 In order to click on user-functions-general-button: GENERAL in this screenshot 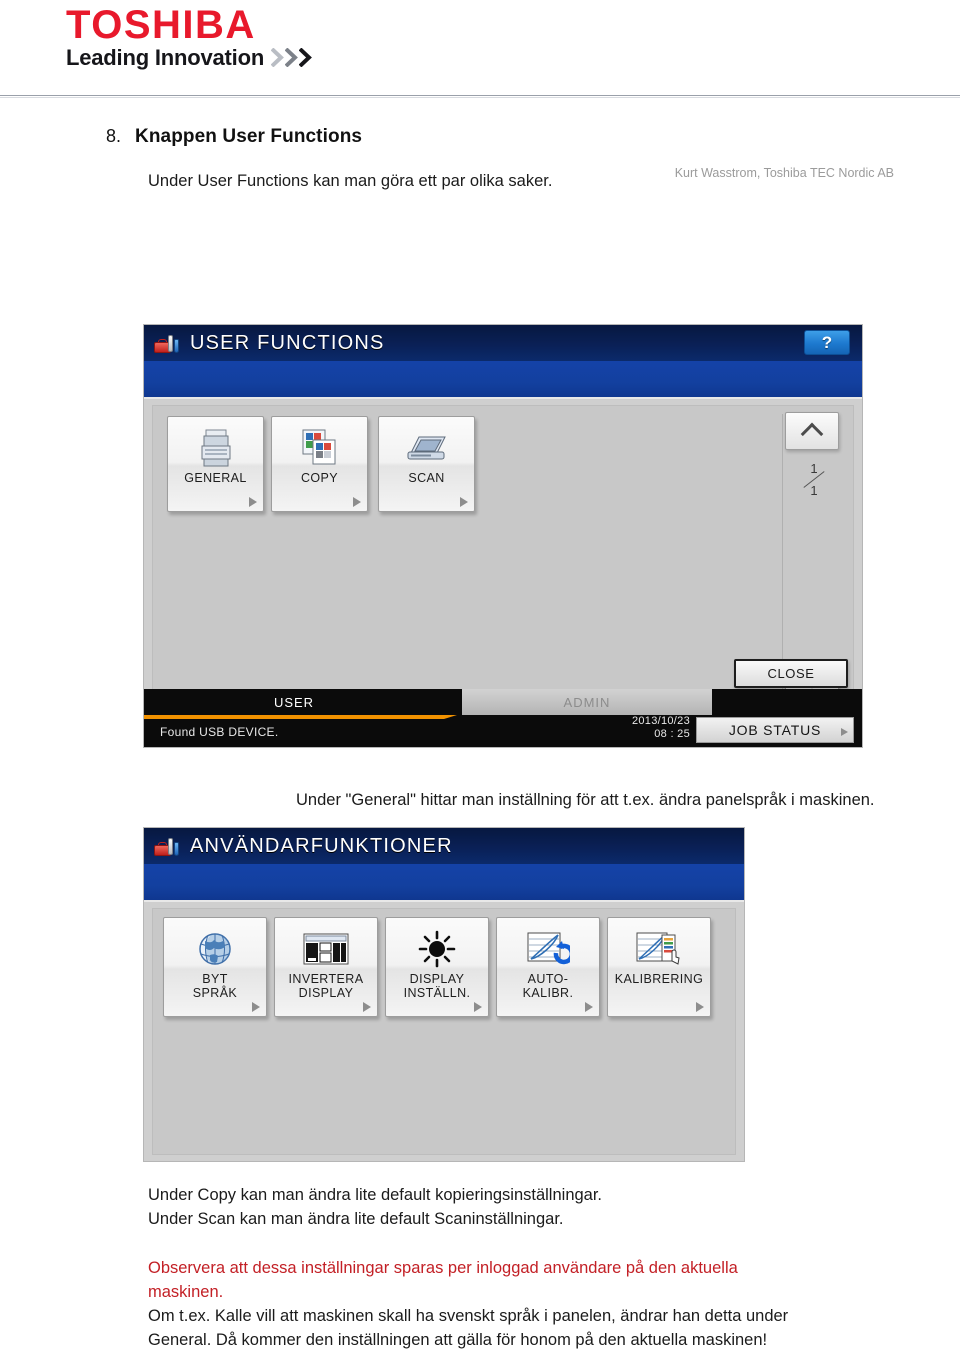, I will do `click(215, 464)`.